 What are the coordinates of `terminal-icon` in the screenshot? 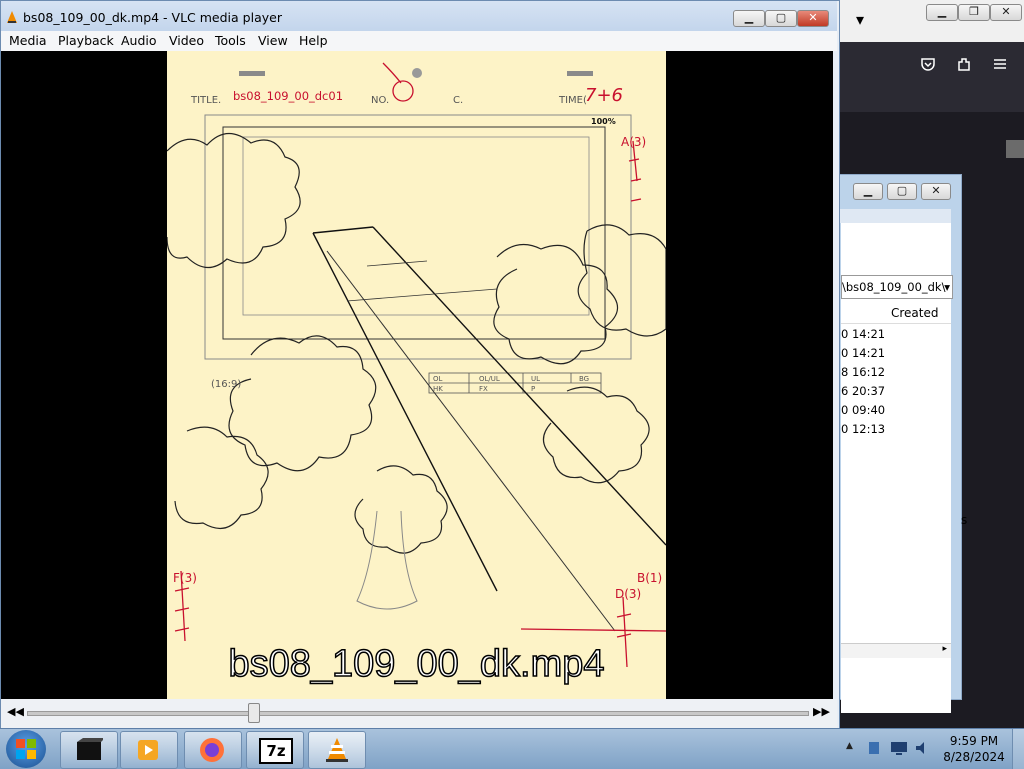 It's located at (90, 749).